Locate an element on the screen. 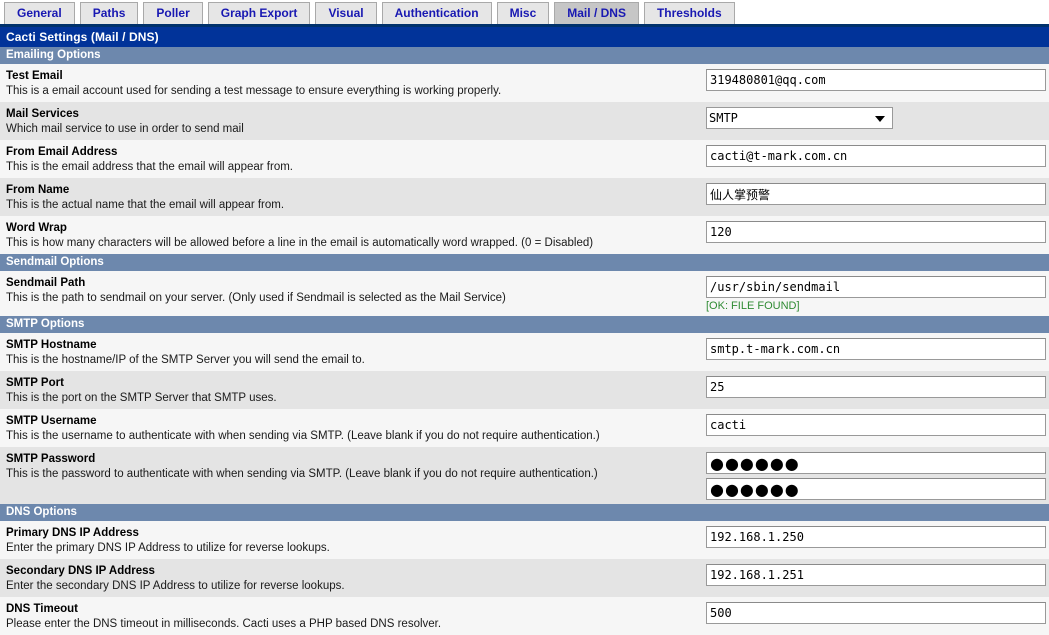 Image resolution: width=1049 pixels, height=635 pixels. from-name-field-col is located at coordinates (876, 193).